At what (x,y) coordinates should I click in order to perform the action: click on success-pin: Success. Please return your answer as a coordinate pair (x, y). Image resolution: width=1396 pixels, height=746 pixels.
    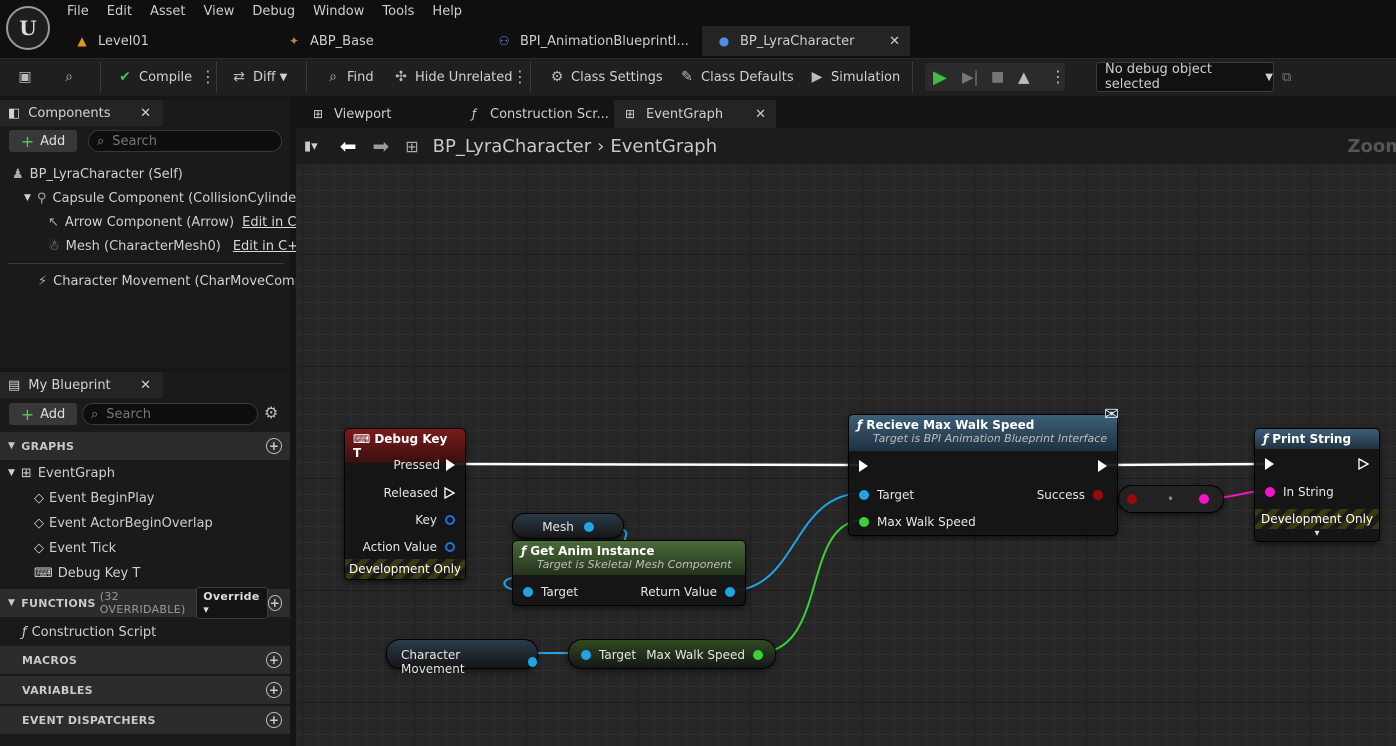
    Looking at the image, I should click on (1070, 495).